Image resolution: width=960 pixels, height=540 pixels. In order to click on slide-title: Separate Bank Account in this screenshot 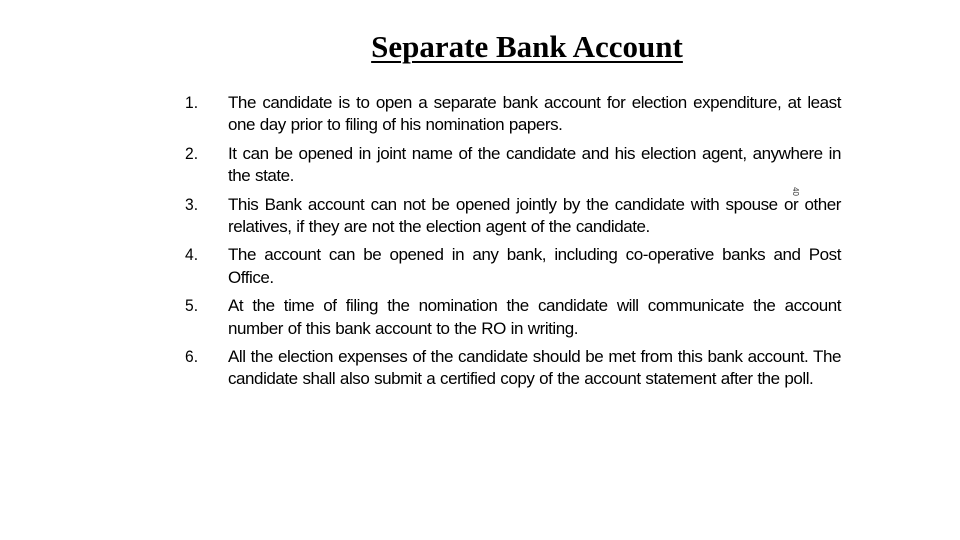, I will do `click(480, 47)`.